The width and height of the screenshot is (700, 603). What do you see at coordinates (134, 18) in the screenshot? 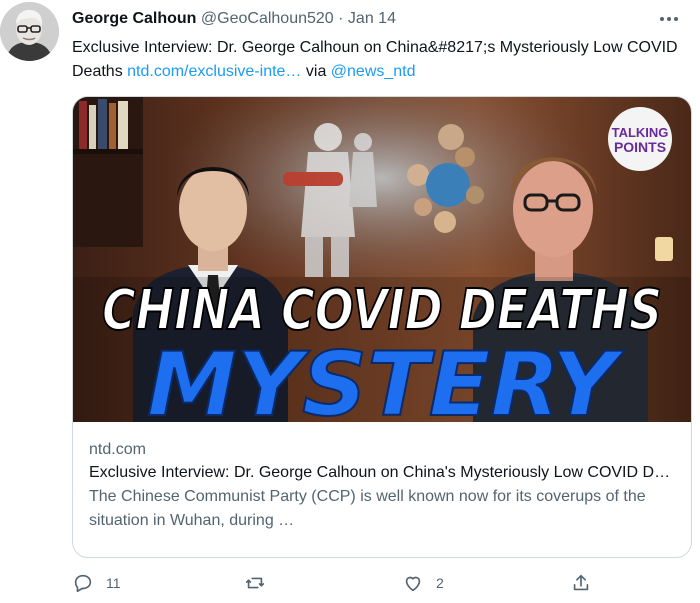
I see `author-name: George Calhoun` at bounding box center [134, 18].